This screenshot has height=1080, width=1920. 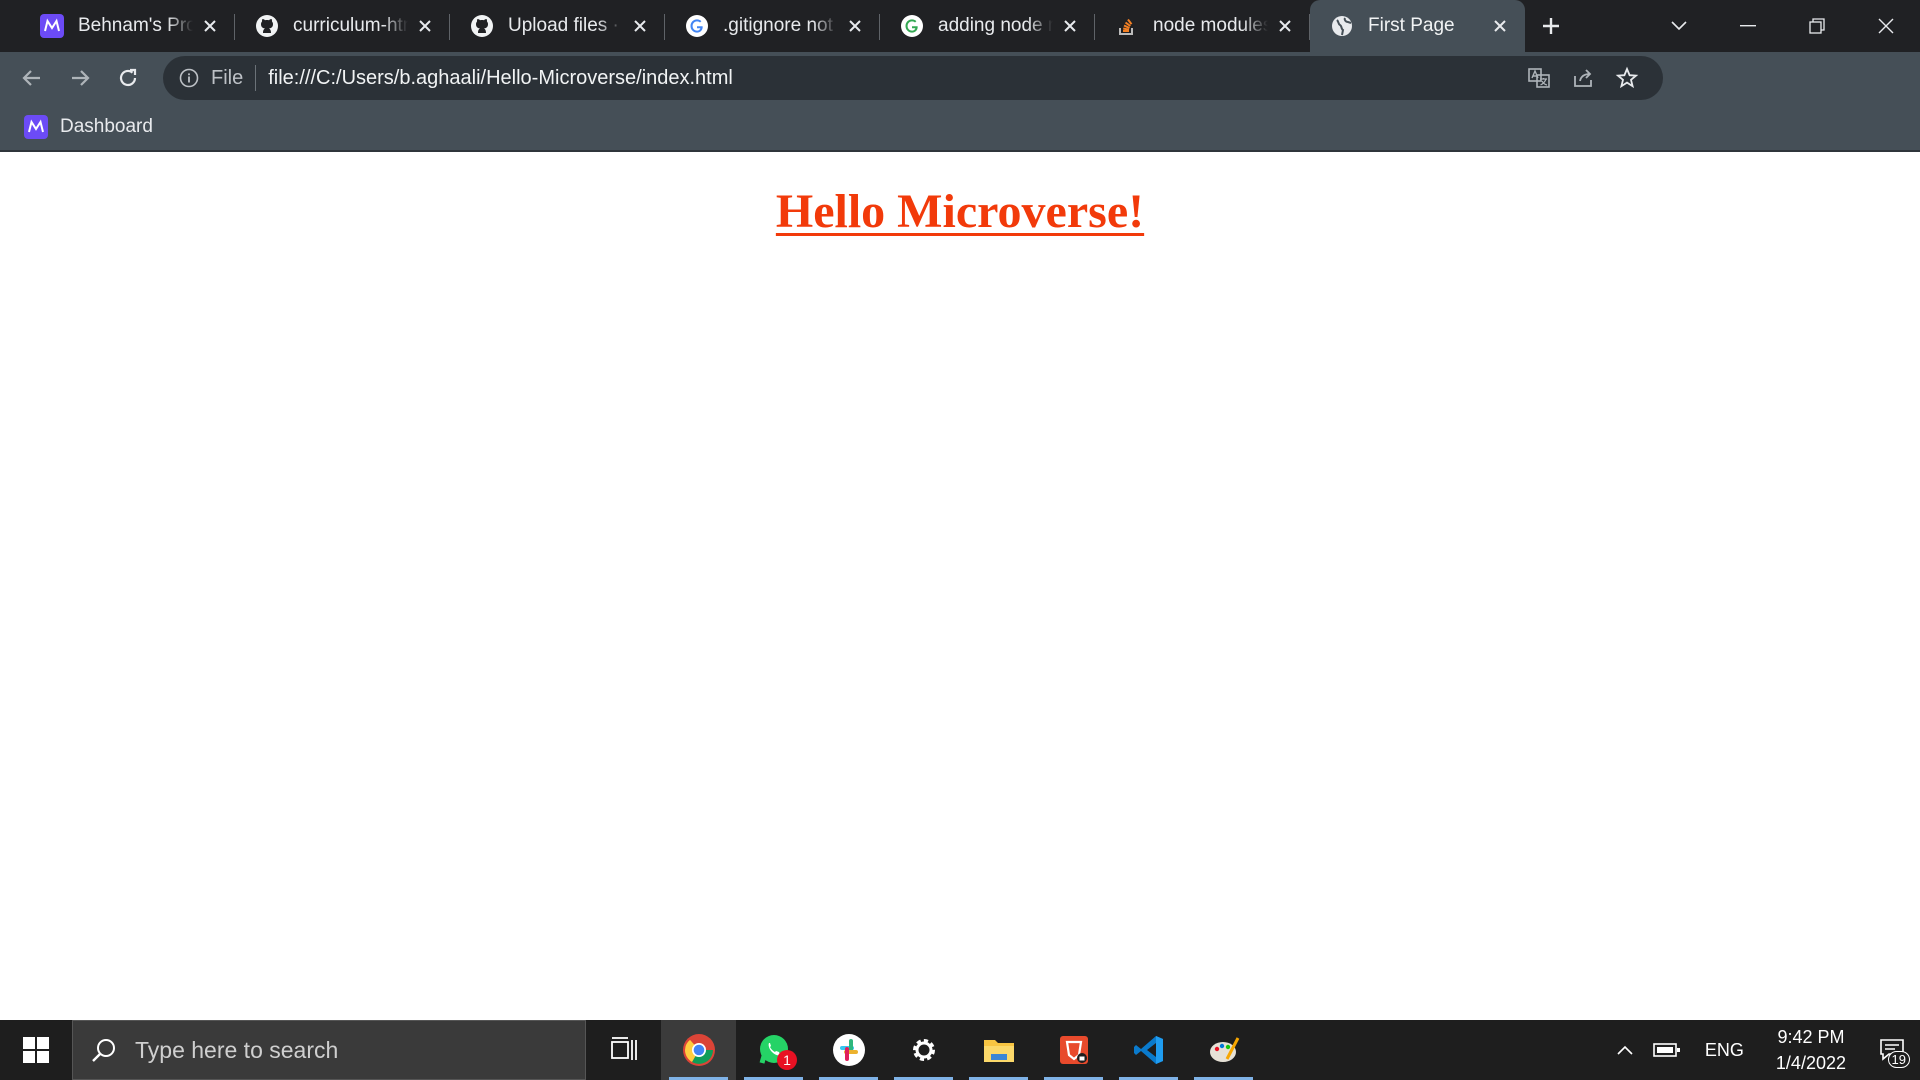 I want to click on plus-icon, so click(x=1551, y=26).